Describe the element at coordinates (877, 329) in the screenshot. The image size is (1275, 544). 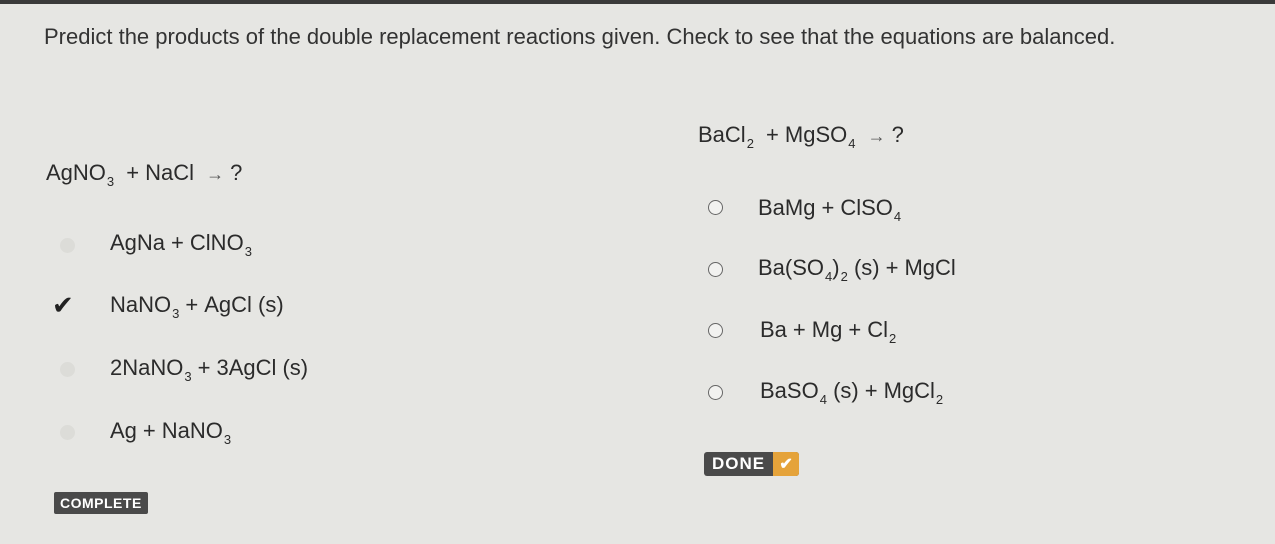
I see `option-text: Cl` at that location.